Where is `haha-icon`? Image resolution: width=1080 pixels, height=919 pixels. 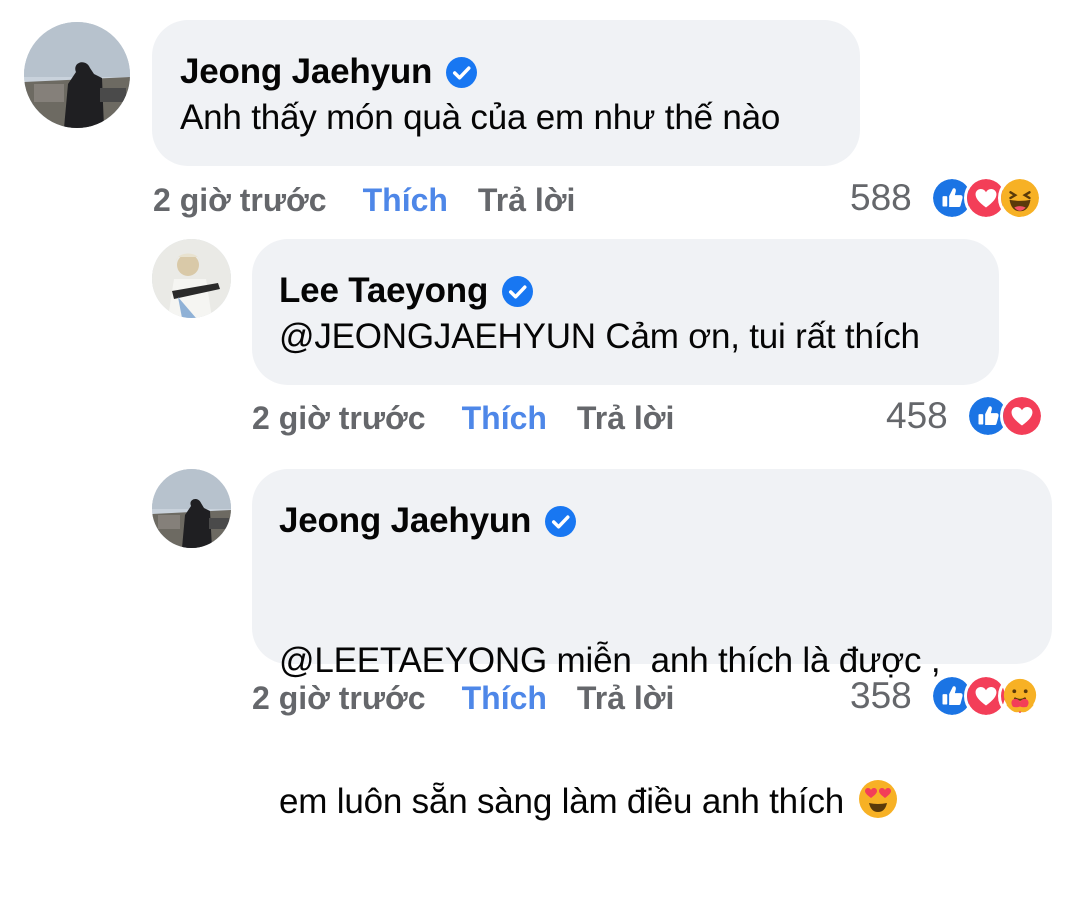 haha-icon is located at coordinates (1019, 198).